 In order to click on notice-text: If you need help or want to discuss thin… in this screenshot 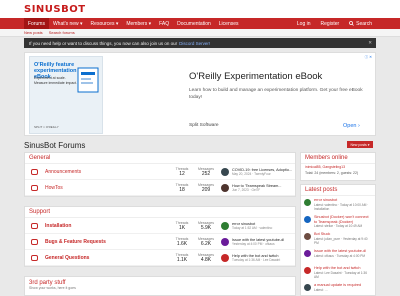, I will do `click(103, 43)`.